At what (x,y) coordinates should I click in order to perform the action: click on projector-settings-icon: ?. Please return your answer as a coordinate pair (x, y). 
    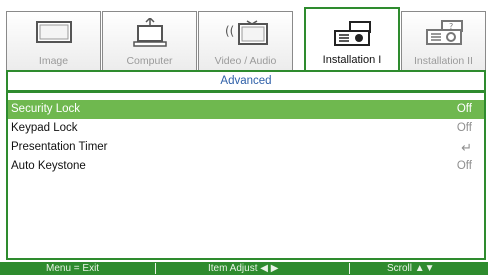
    Looking at the image, I should click on (443, 33).